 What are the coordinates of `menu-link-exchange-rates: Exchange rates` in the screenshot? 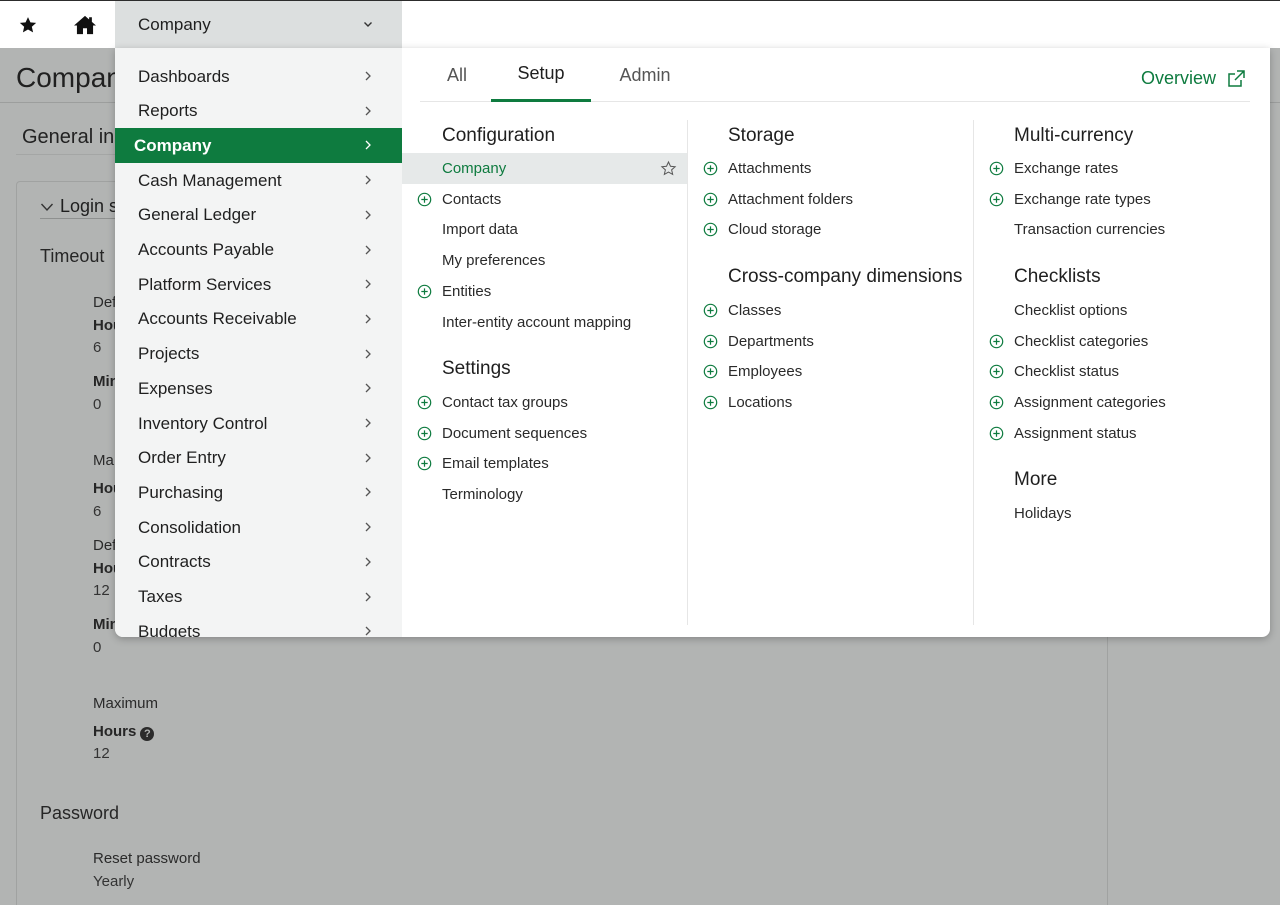 It's located at (1053, 168).